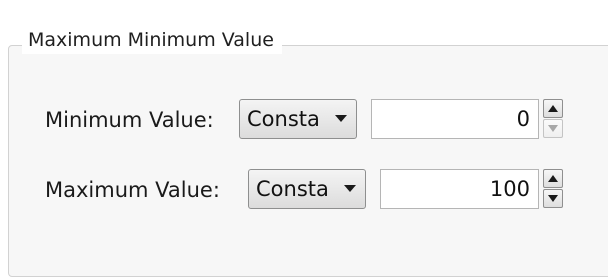 The image size is (608, 277). What do you see at coordinates (282, 119) in the screenshot?
I see `minimum-value-type-text: Consta` at bounding box center [282, 119].